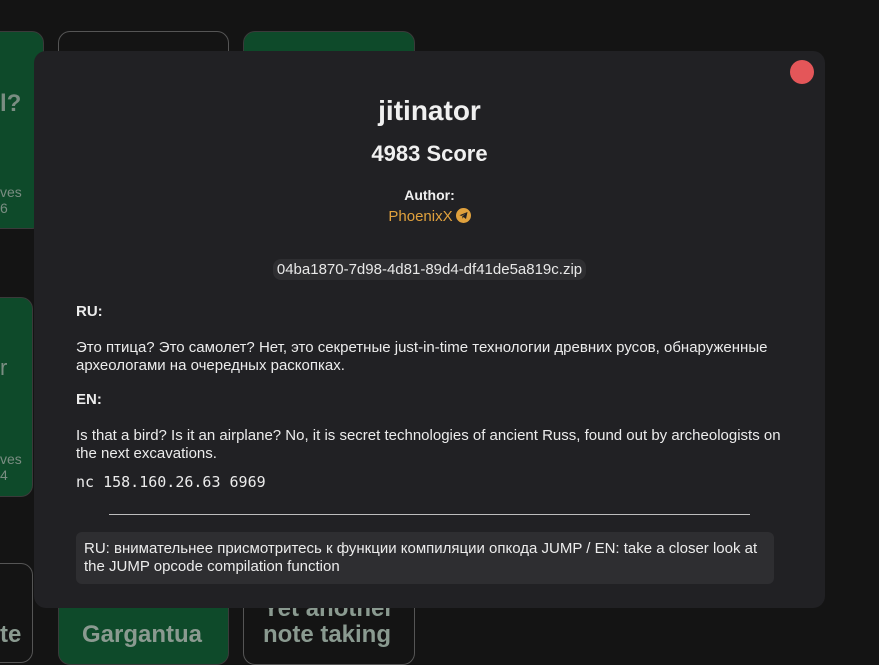 This screenshot has height=665, width=879. Describe the element at coordinates (429, 110) in the screenshot. I see `challenge-title: jitinator` at that location.